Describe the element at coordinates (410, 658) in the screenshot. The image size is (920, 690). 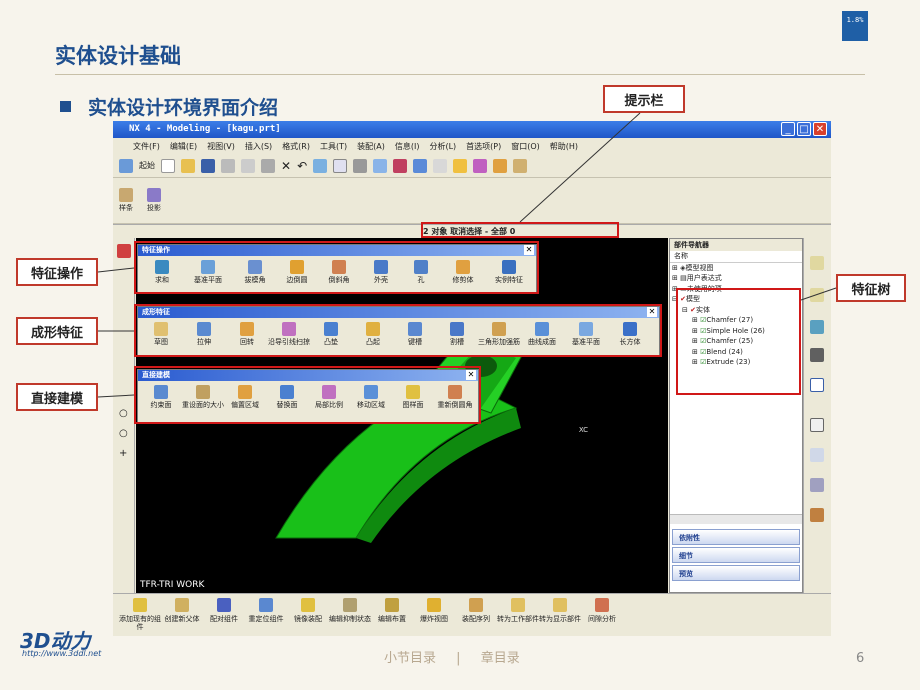
I see `section-toc-link: 小节目录` at that location.